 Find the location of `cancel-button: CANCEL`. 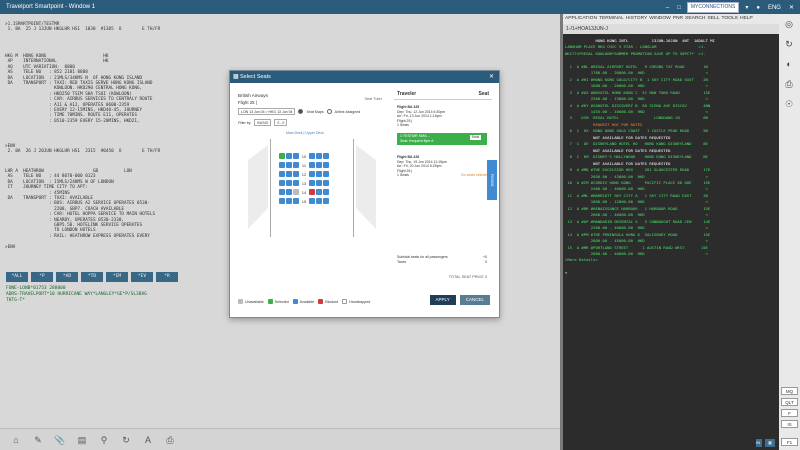

cancel-button: CANCEL is located at coordinates (474, 300).